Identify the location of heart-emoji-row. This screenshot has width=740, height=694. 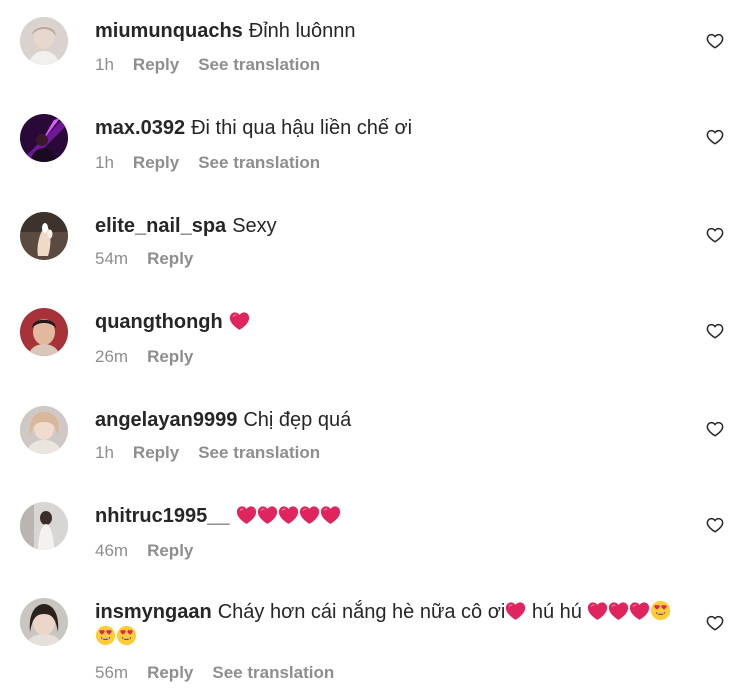
(288, 516).